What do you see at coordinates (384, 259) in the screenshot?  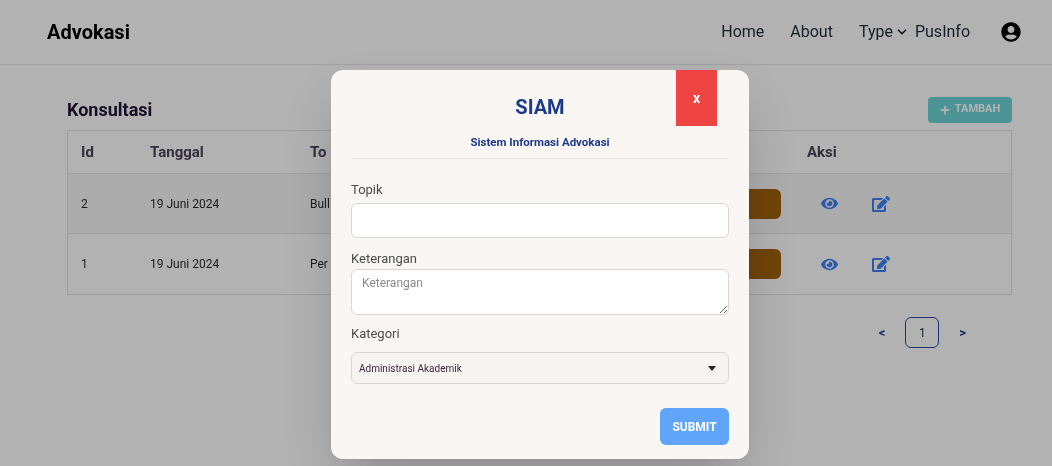 I see `field-label: Keterangan` at bounding box center [384, 259].